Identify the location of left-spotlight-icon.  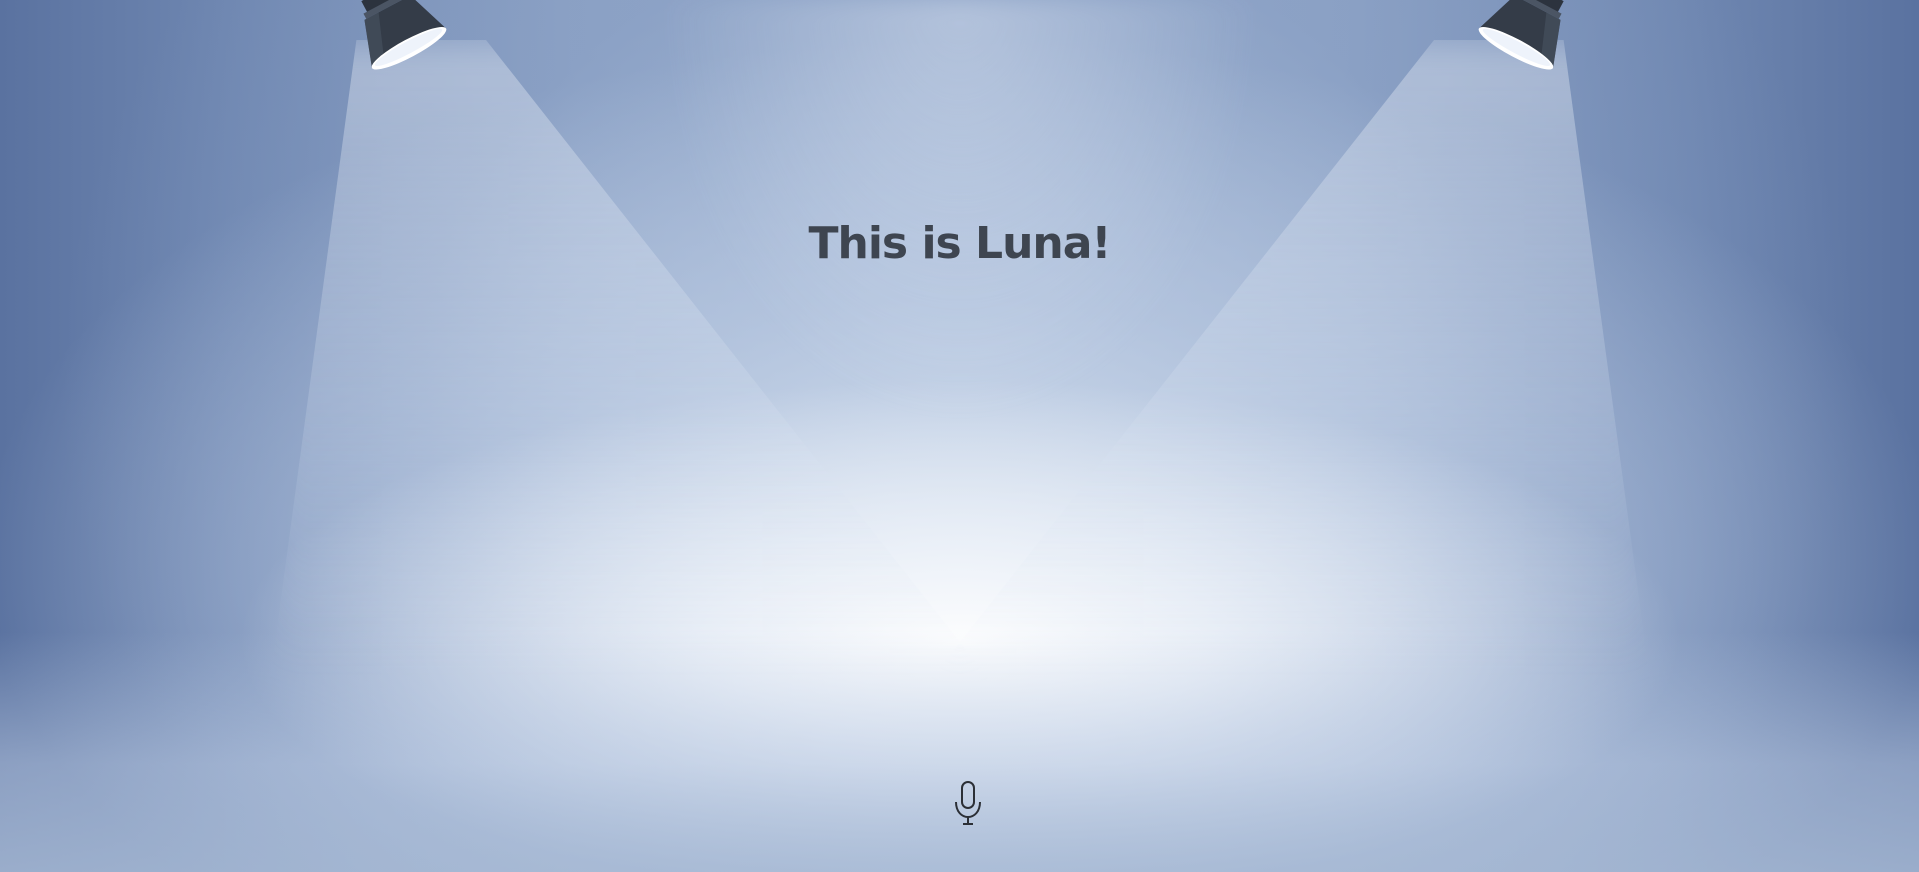
(404, 35).